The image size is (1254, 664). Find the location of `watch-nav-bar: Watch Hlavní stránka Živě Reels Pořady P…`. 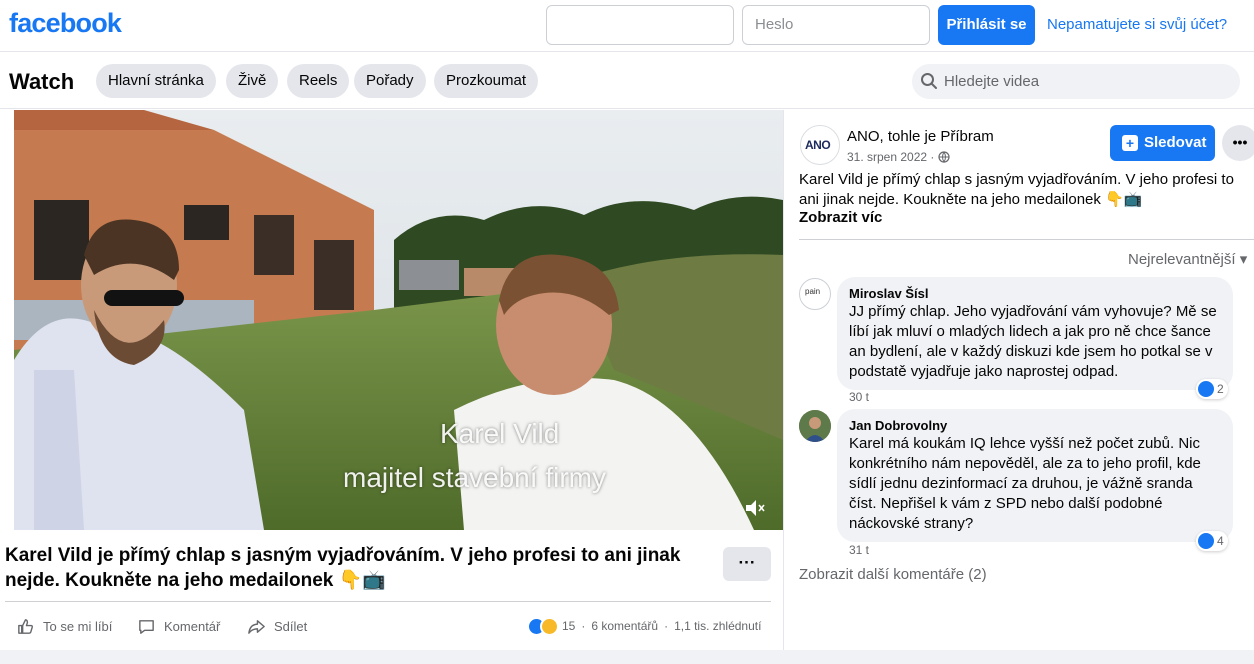

watch-nav-bar: Watch Hlavní stránka Živě Reels Pořady P… is located at coordinates (627, 81).